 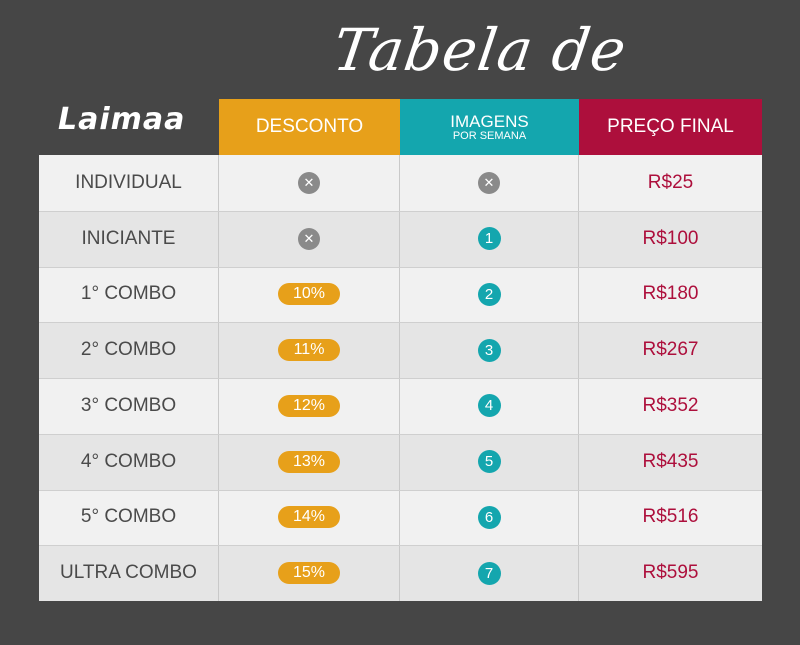 What do you see at coordinates (489, 135) in the screenshot?
I see `header-imagens-sublabel: POR SEMANA` at bounding box center [489, 135].